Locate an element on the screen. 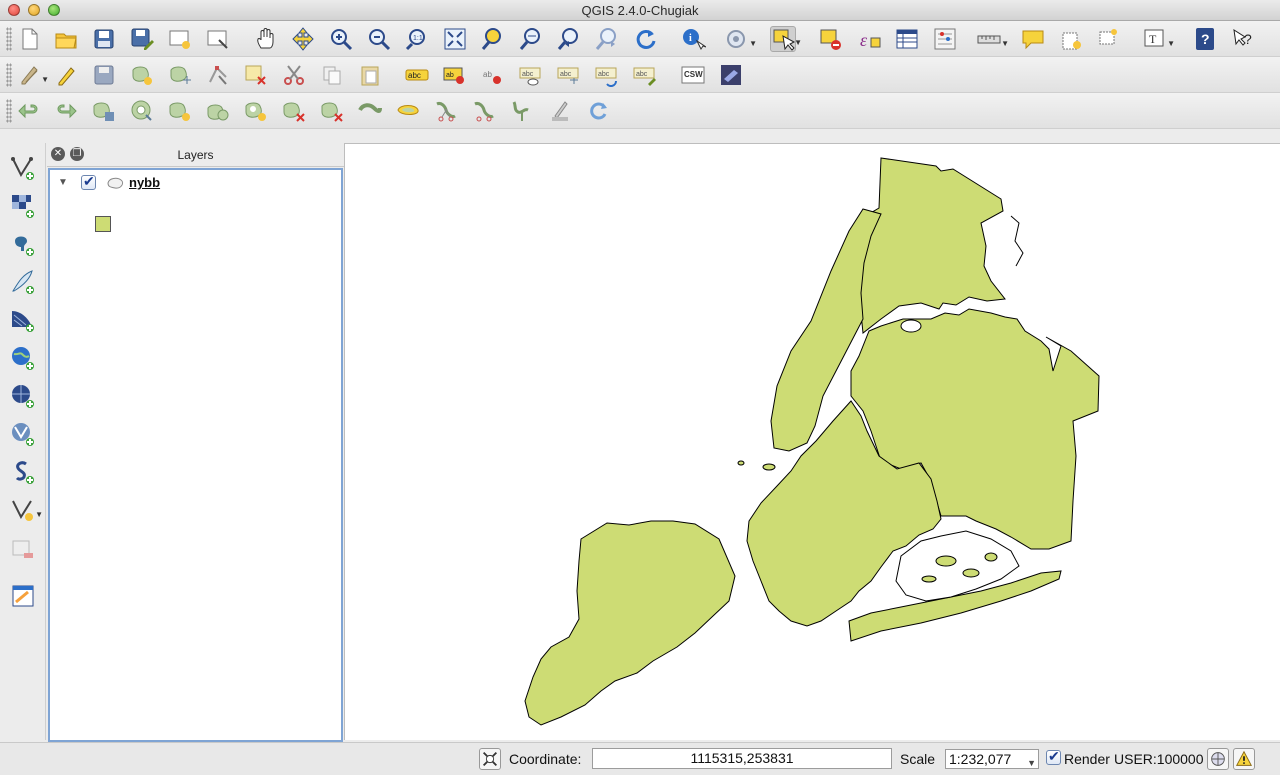  pan-to-selection-icon is located at coordinates (303, 39).